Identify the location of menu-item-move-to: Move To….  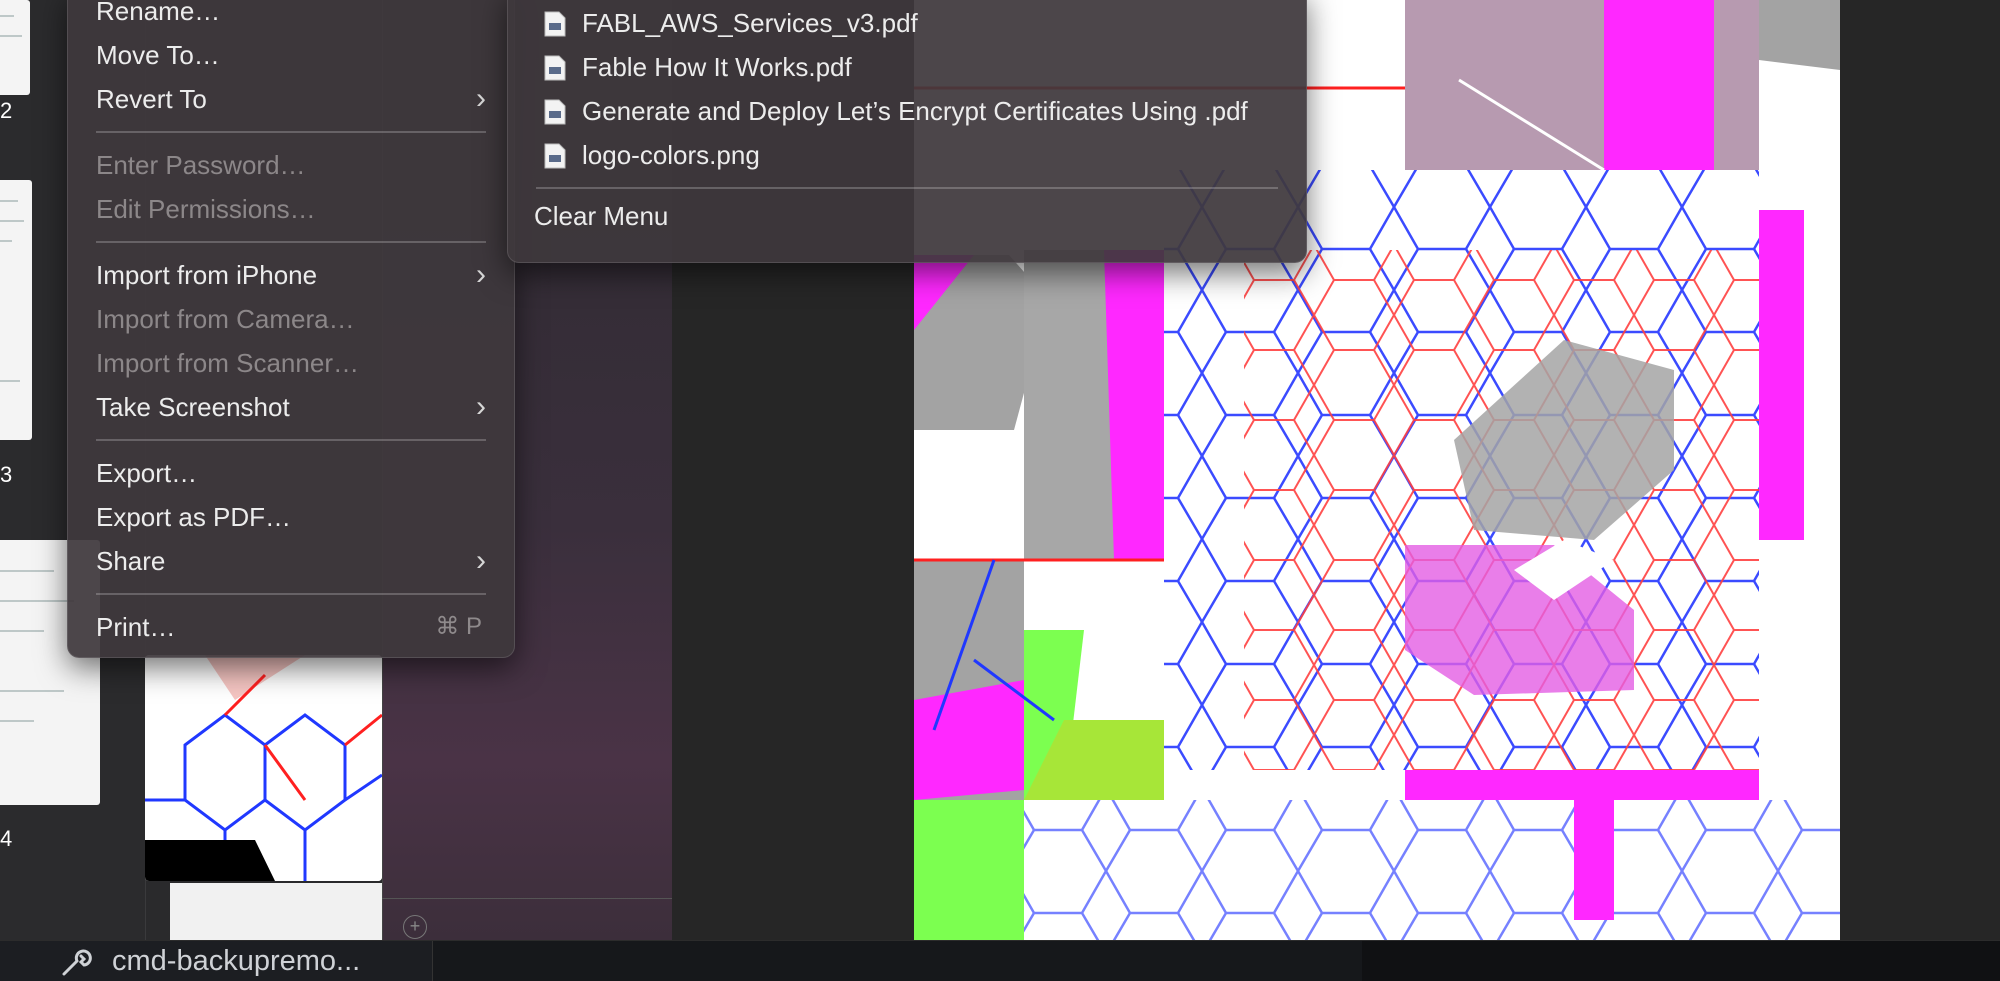
(291, 55).